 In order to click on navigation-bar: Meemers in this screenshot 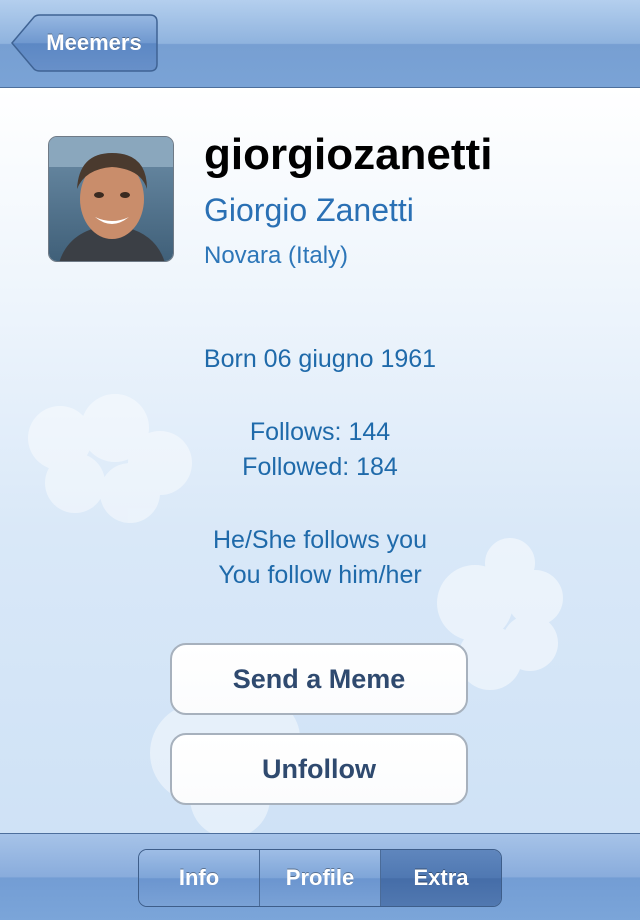, I will do `click(320, 44)`.